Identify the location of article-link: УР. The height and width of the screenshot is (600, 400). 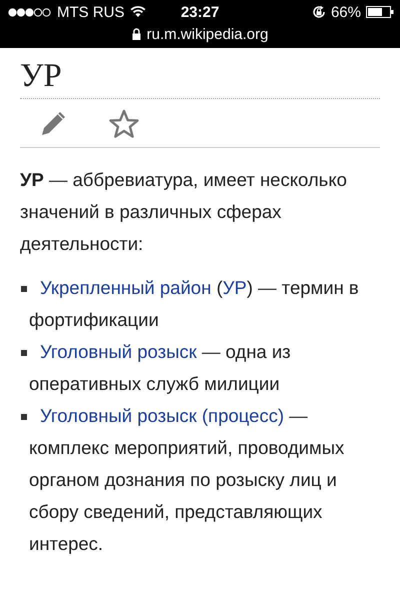
(234, 287).